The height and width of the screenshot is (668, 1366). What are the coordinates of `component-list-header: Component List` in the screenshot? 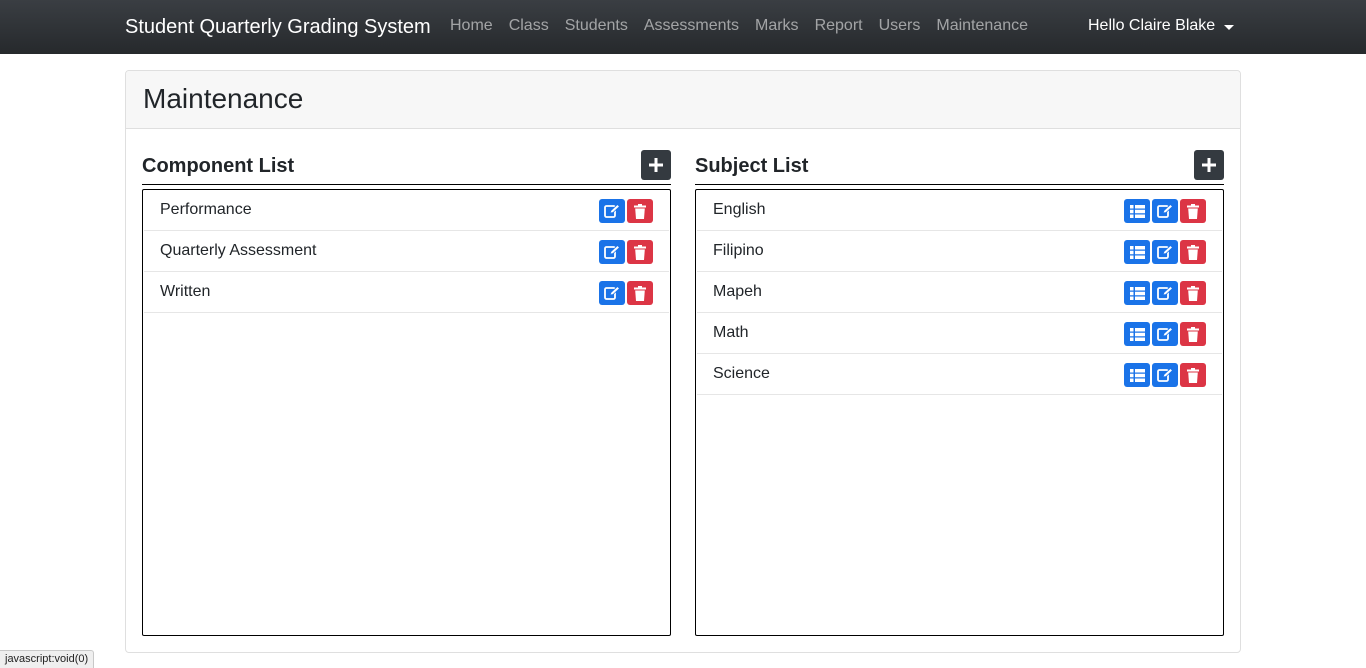 It's located at (406, 166).